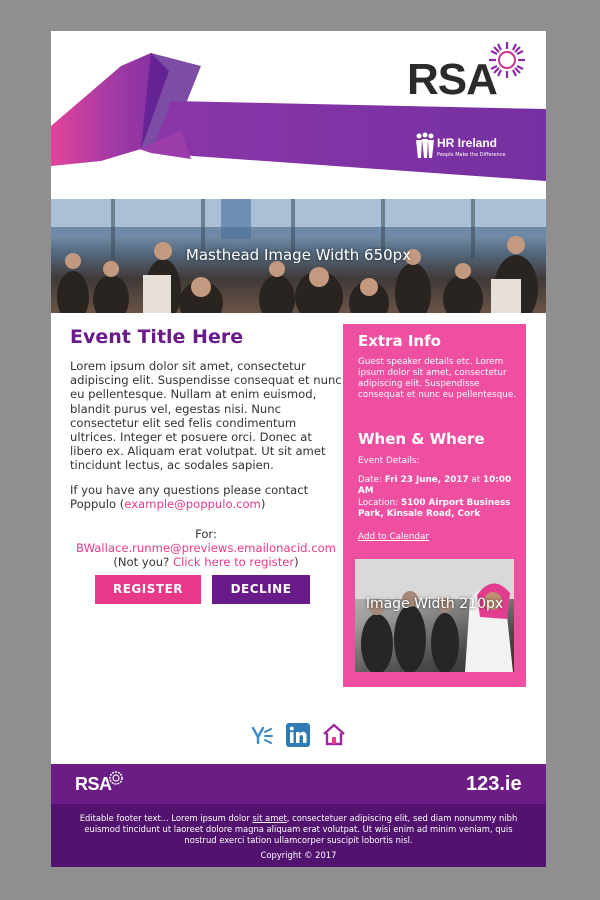 This screenshot has width=600, height=900. Describe the element at coordinates (93, 784) in the screenshot. I see `footer-rsa-logo: RSA` at that location.